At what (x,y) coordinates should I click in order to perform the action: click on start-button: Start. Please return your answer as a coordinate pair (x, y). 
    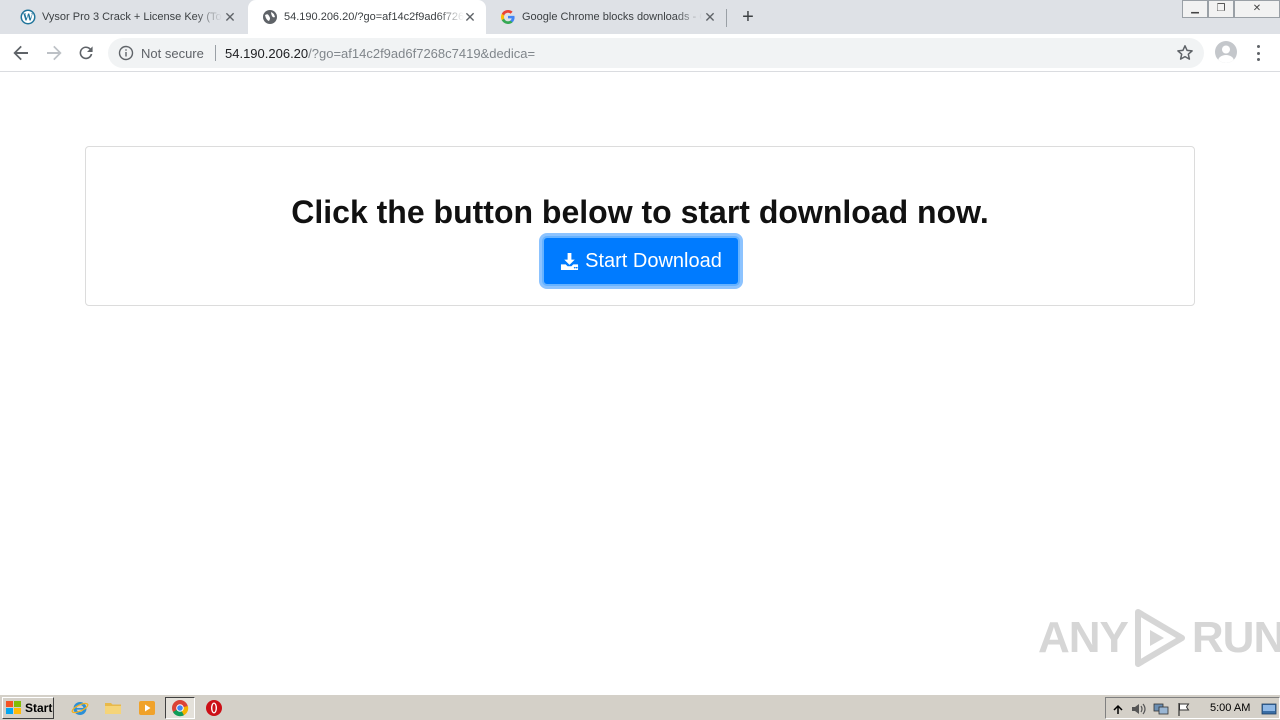
    Looking at the image, I should click on (28, 708).